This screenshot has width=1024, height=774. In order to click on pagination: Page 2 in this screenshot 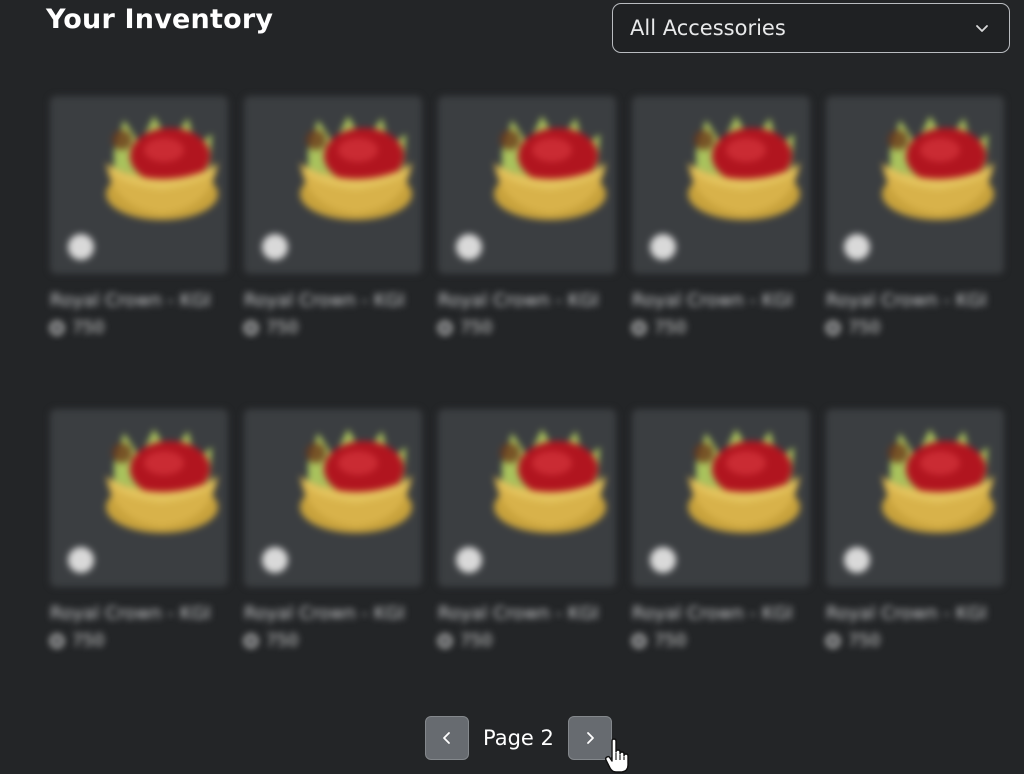, I will do `click(518, 738)`.